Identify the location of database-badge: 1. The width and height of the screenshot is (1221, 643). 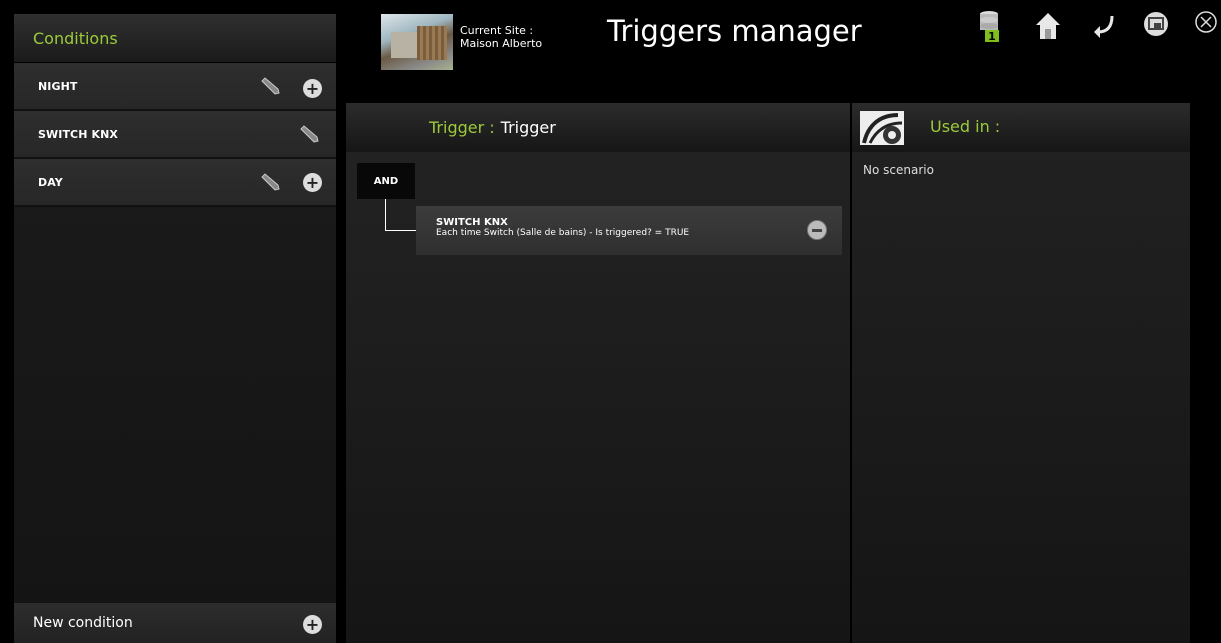
(992, 36).